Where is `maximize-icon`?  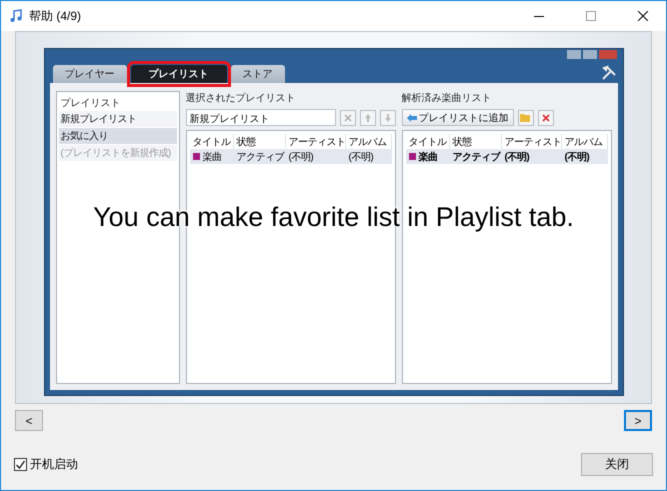
maximize-icon is located at coordinates (591, 16).